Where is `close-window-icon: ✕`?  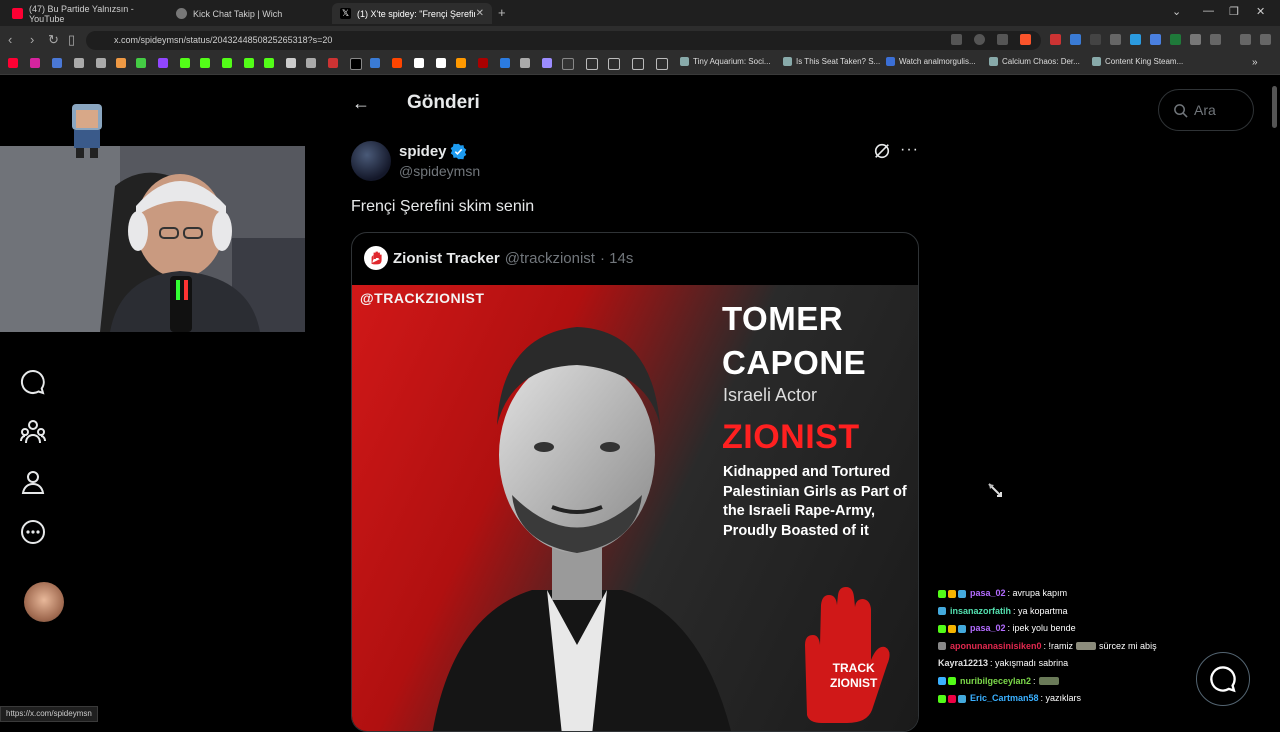
close-window-icon: ✕ is located at coordinates (1260, 11).